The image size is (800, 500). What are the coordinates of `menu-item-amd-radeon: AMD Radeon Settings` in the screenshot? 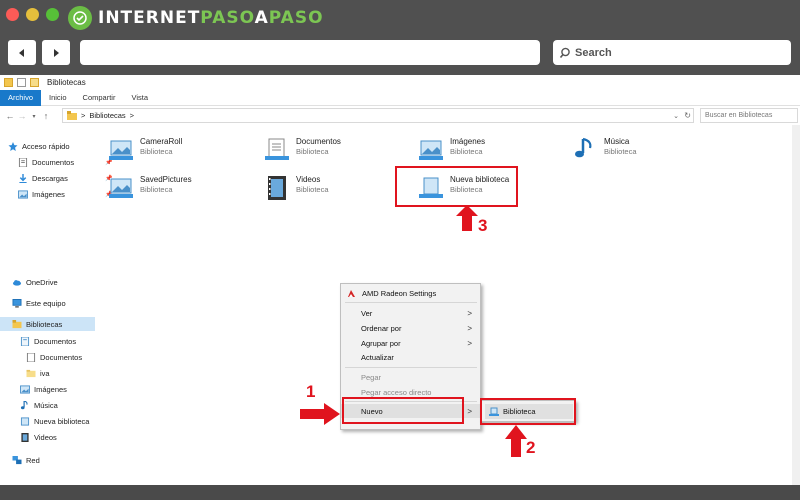 It's located at (410, 293).